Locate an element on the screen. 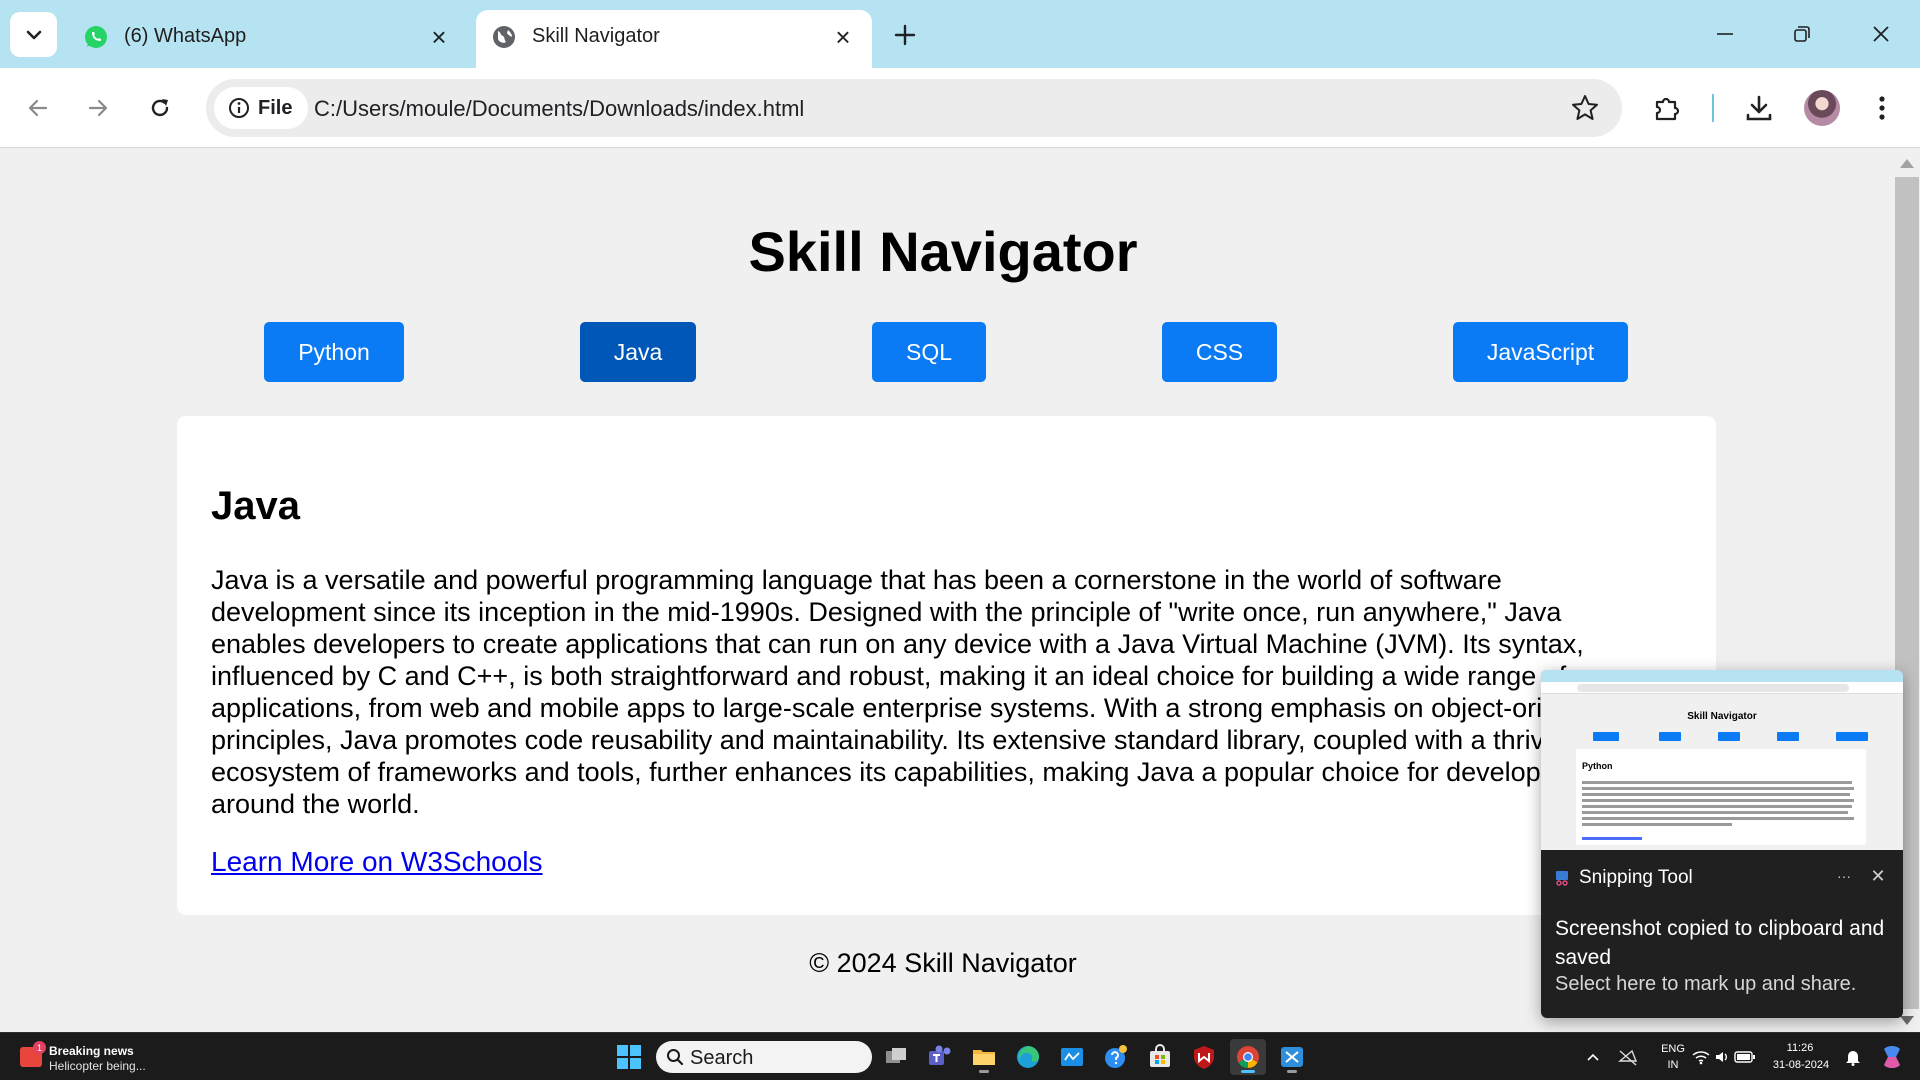  toast-app-name: Snipping Tool is located at coordinates (1636, 877).